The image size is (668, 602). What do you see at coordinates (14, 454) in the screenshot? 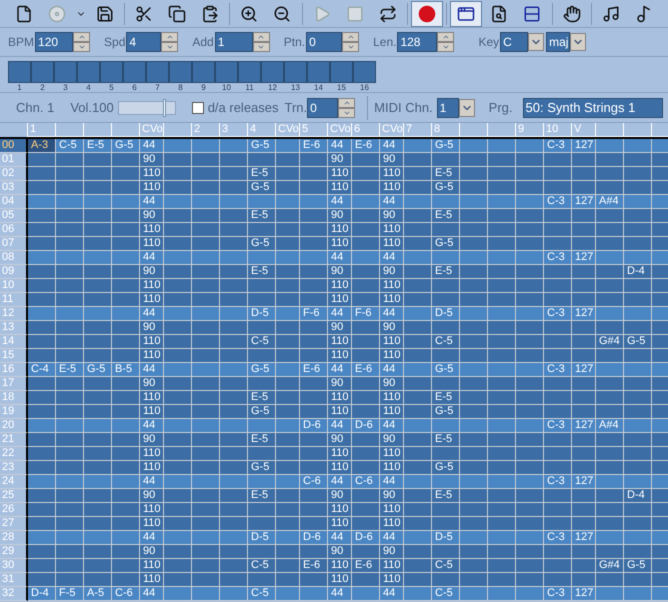
I see `row-number: 22` at bounding box center [14, 454].